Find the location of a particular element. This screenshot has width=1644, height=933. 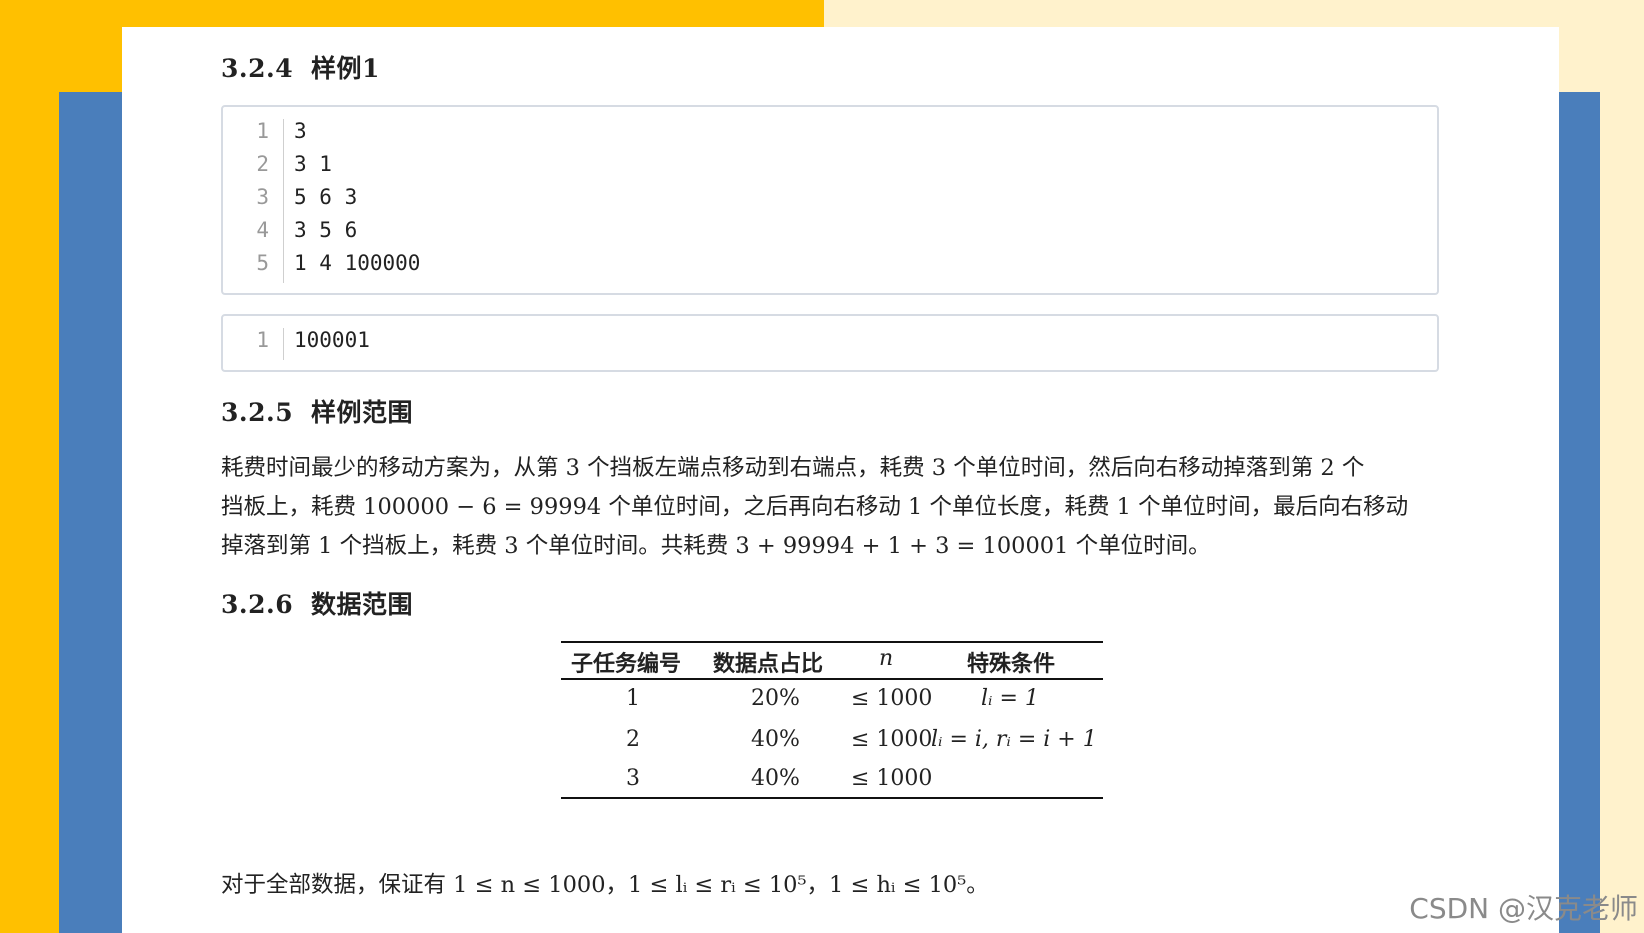

table-cell: lᵢ = i, rᵢ = i + 1 is located at coordinates (1014, 739).